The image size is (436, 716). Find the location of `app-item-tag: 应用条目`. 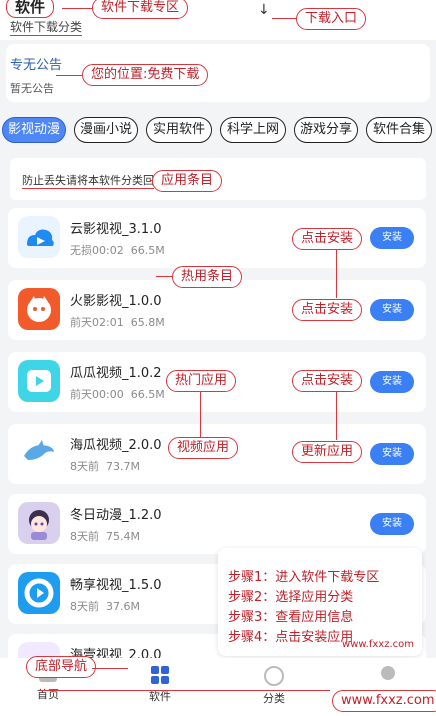

app-item-tag: 应用条目 is located at coordinates (187, 181).